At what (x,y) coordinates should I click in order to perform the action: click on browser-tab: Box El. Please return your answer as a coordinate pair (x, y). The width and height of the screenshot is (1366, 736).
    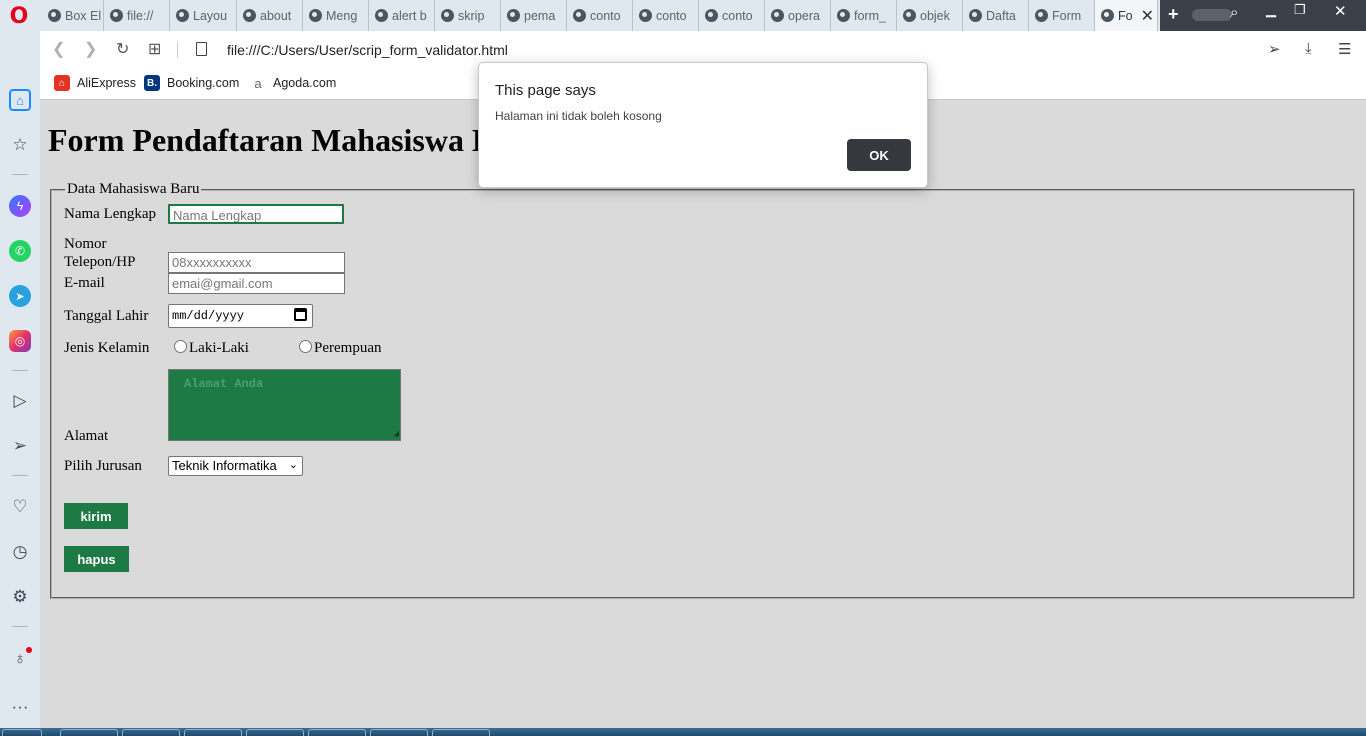
    Looking at the image, I should click on (73, 15).